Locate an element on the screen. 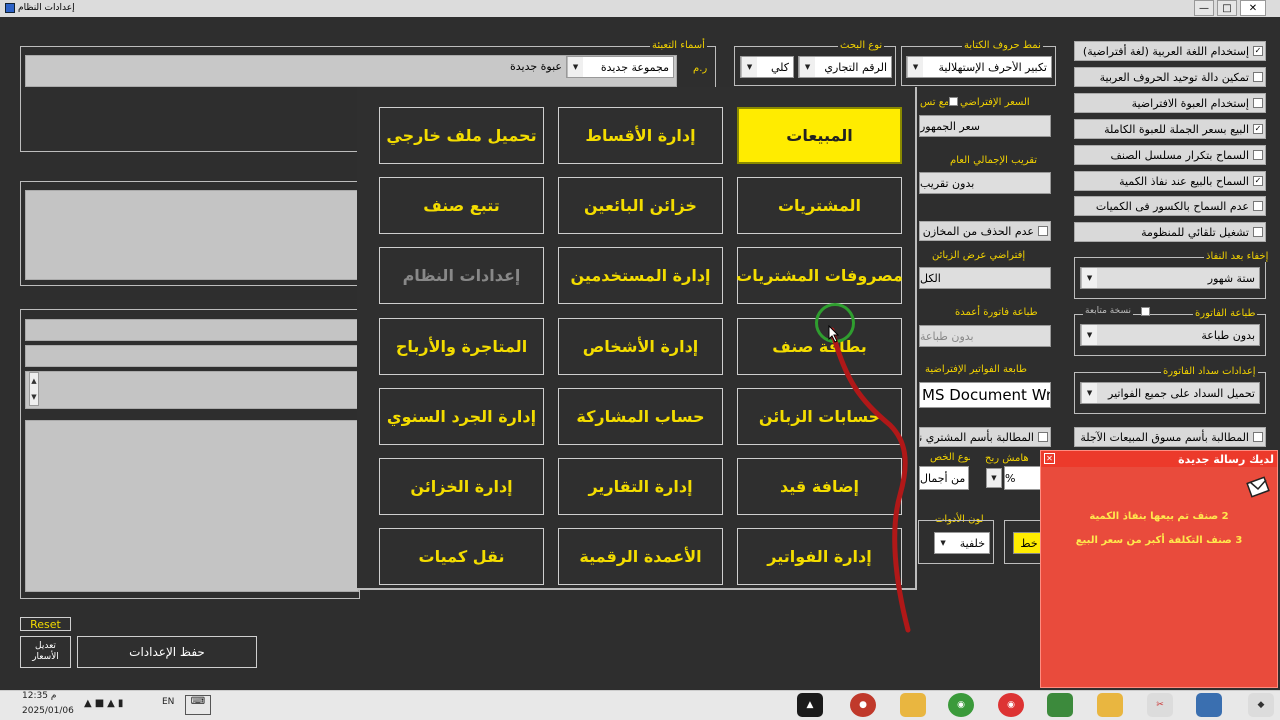 This screenshot has height=720, width=1280. menu-button-20: الأعمدة الرقمية is located at coordinates (640, 556).